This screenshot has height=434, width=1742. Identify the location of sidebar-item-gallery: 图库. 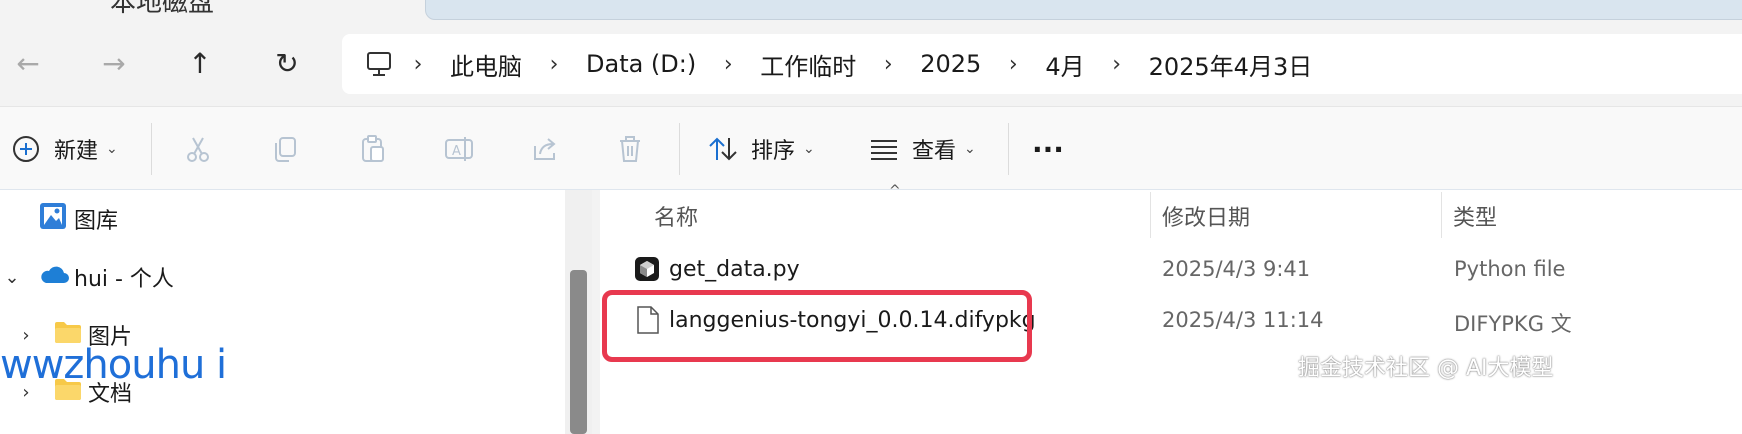
(78, 219).